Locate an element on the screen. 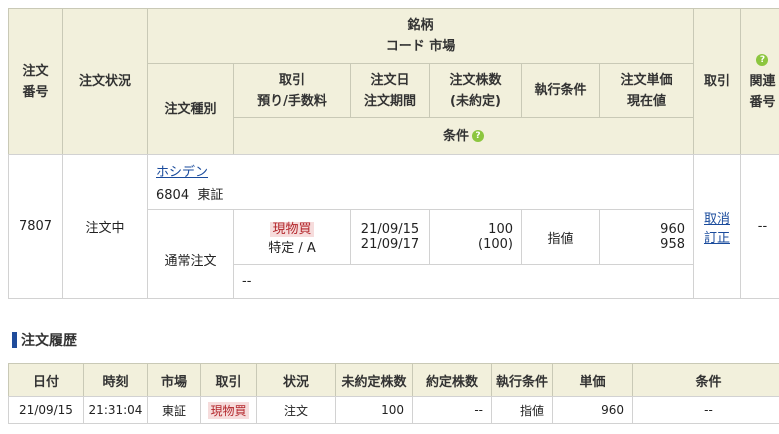 This screenshot has height=434, width=779. history-col-execution: 執行条件 is located at coordinates (522, 380).